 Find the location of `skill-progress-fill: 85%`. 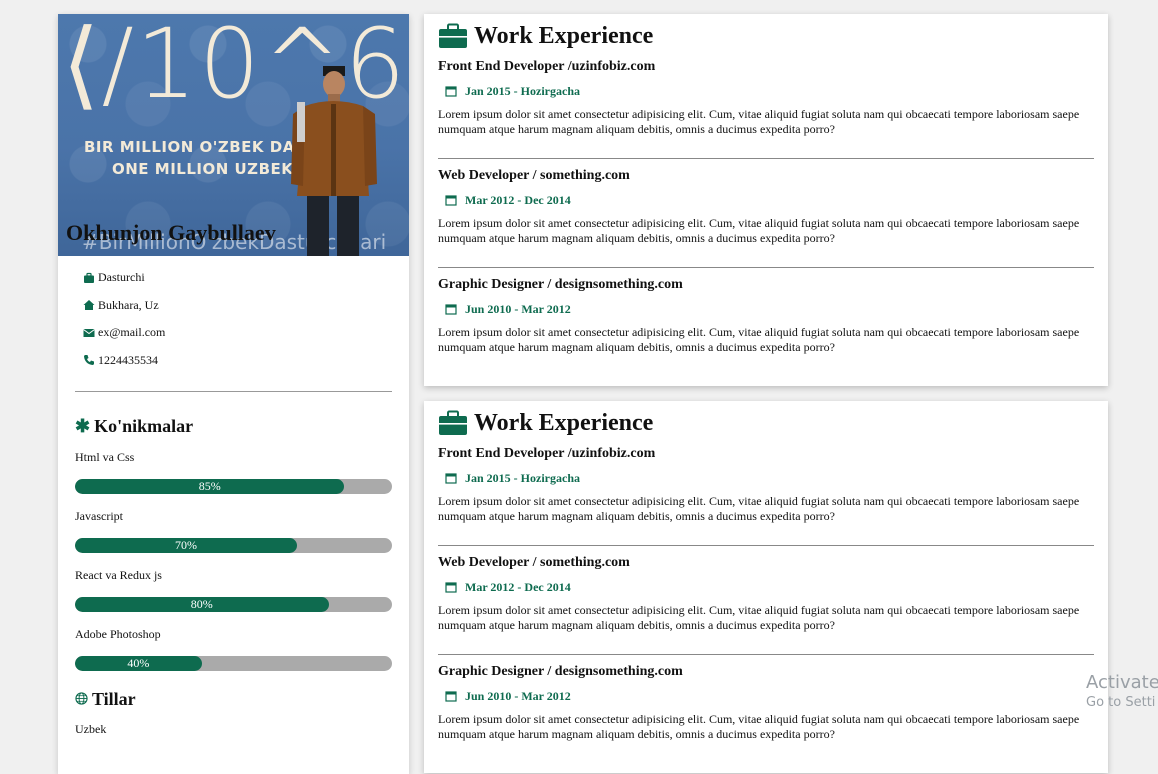

skill-progress-fill: 85% is located at coordinates (210, 486).